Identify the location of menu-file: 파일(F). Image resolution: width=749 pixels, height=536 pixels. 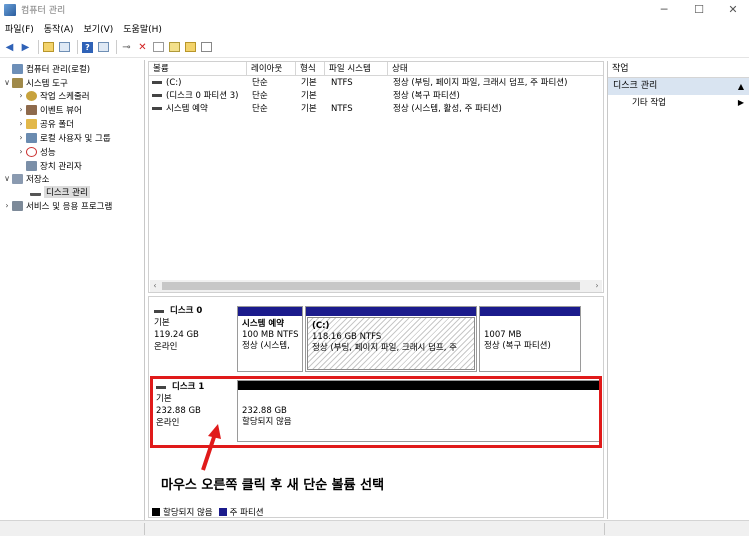
(19, 28).